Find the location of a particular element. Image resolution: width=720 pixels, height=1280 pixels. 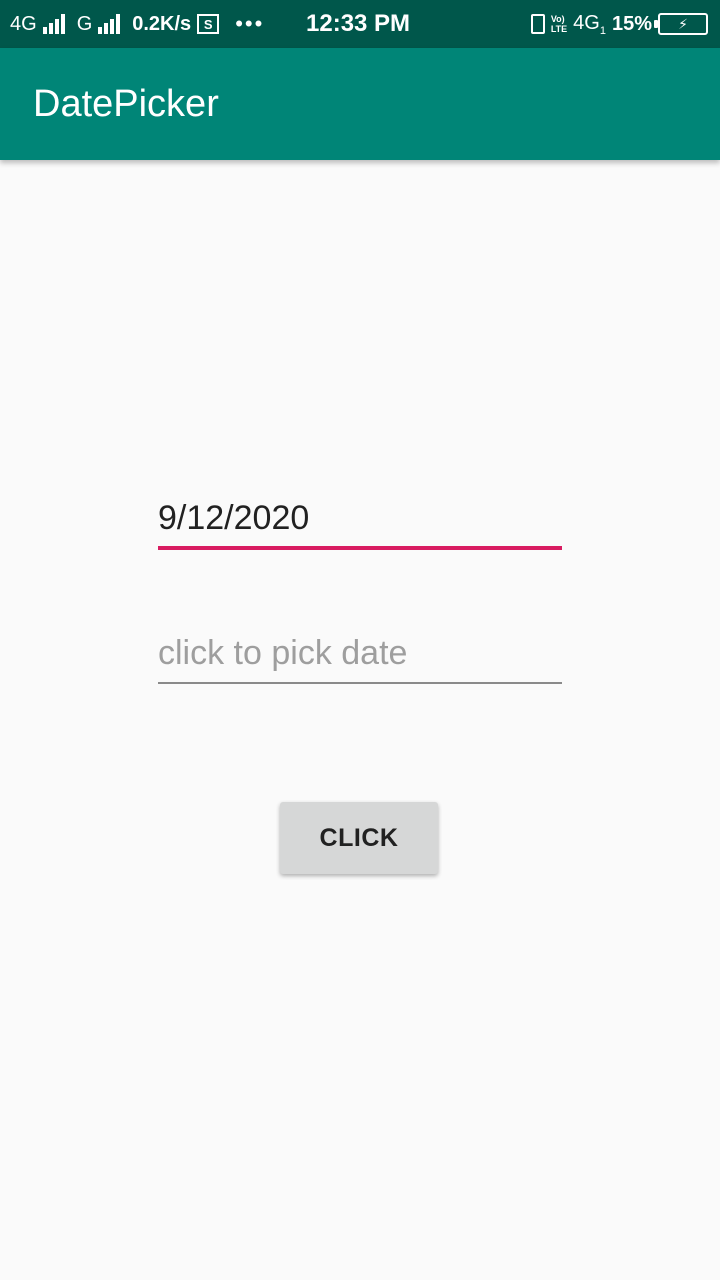

vibrate-icon is located at coordinates (538, 24).